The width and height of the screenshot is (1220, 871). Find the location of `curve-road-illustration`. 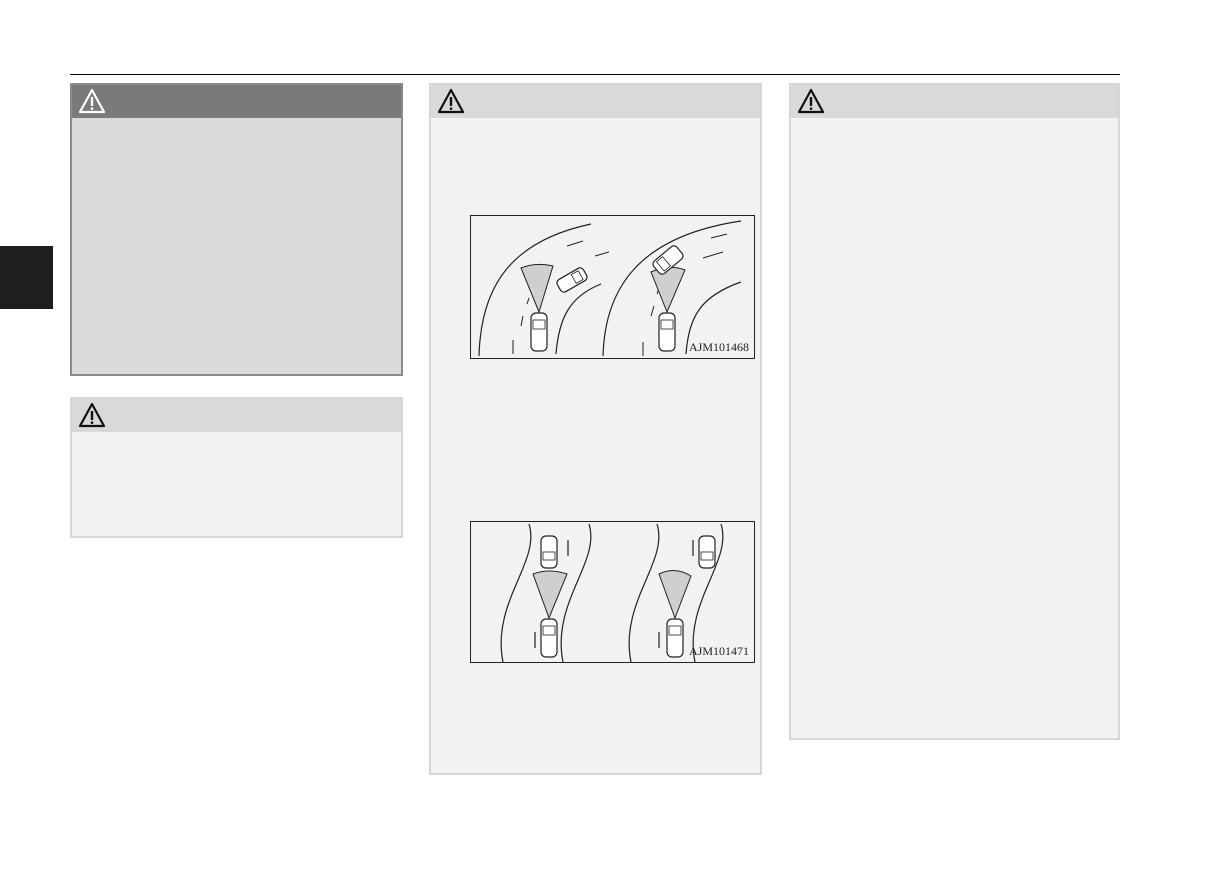

curve-road-illustration is located at coordinates (610, 288).